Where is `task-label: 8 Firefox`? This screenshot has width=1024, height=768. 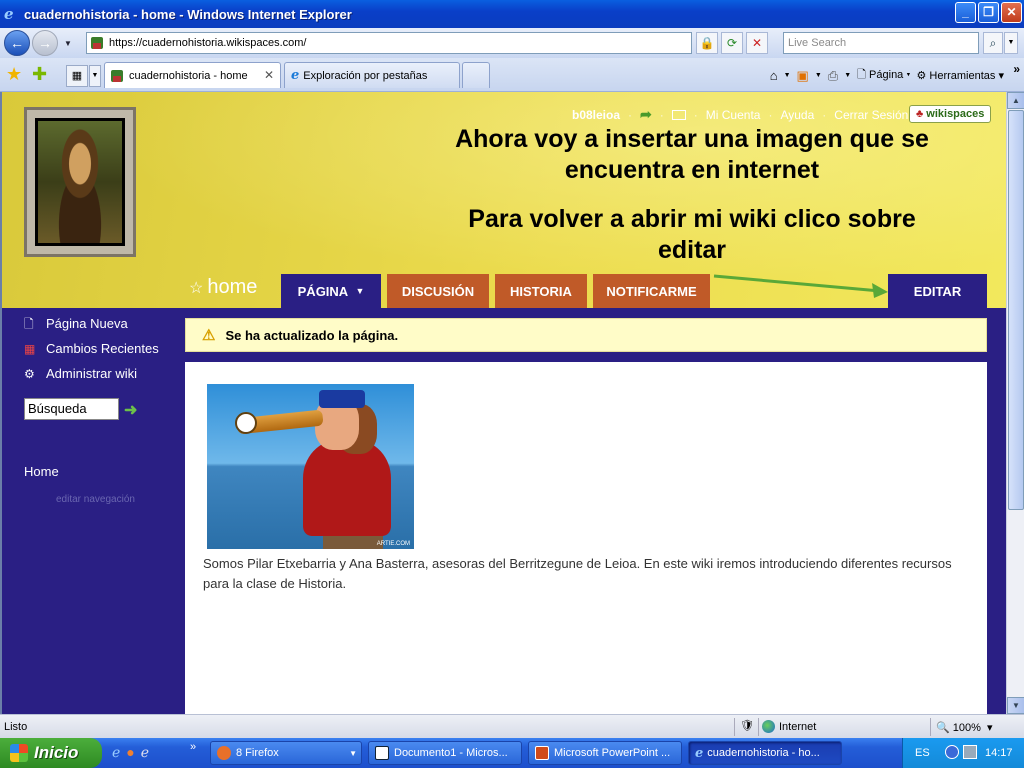 task-label: 8 Firefox is located at coordinates (257, 753).